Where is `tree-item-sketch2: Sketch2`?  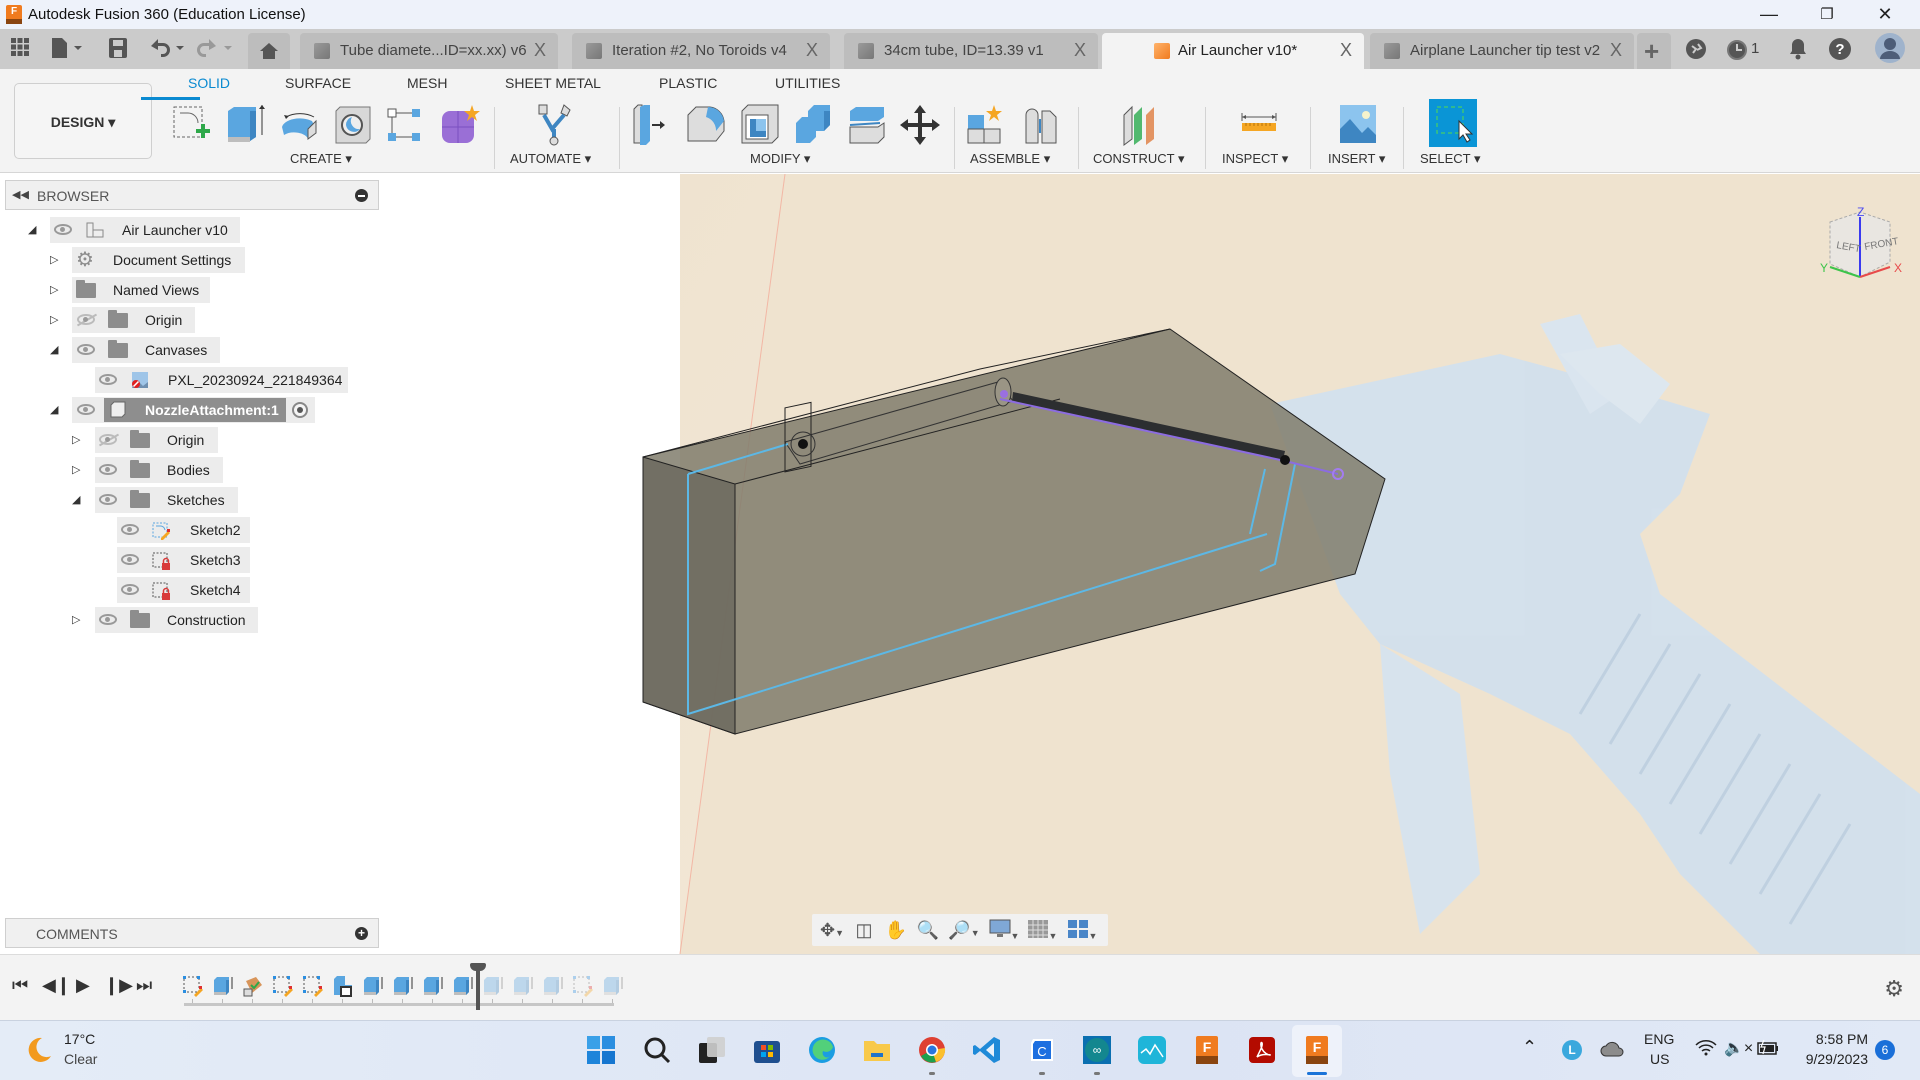 tree-item-sketch2: Sketch2 is located at coordinates (130, 530).